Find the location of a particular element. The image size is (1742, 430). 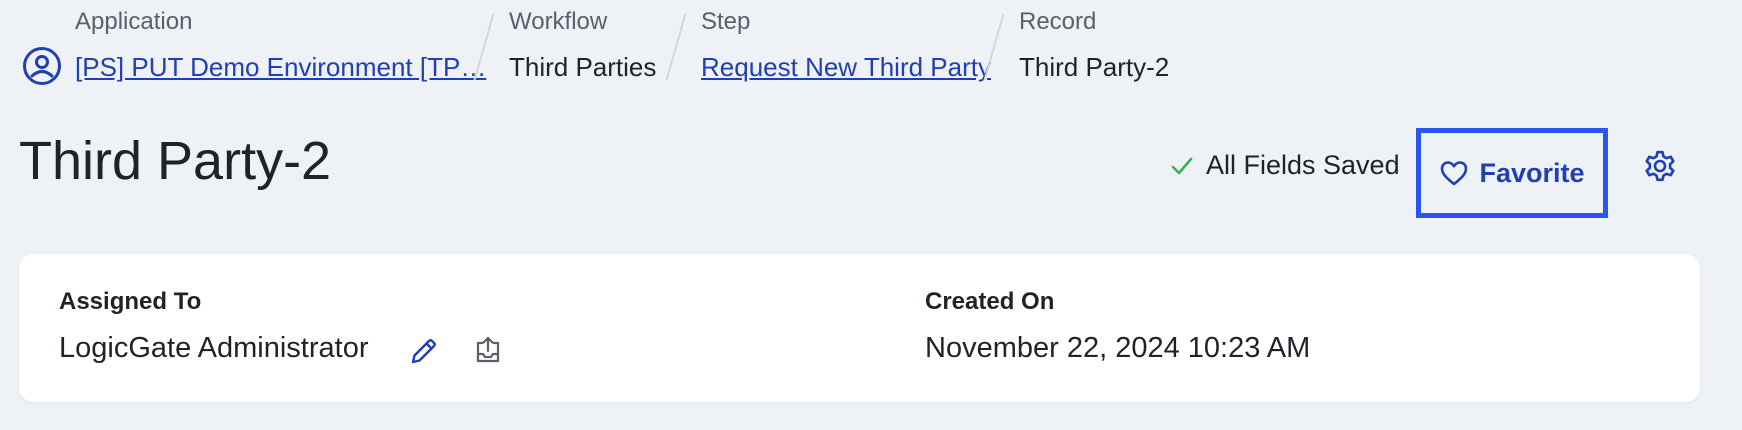

gear-icon is located at coordinates (1660, 166).